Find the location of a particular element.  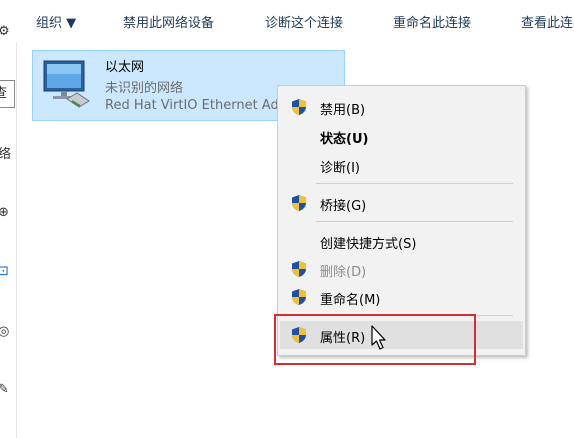

menu-item-label: 诊断(I) is located at coordinates (340, 168).